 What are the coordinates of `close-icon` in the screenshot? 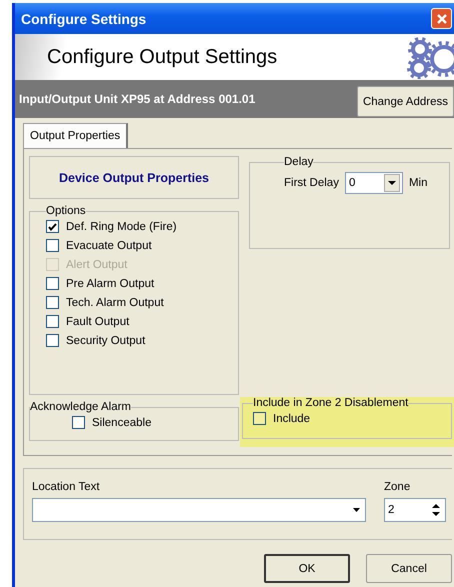 It's located at (441, 19).